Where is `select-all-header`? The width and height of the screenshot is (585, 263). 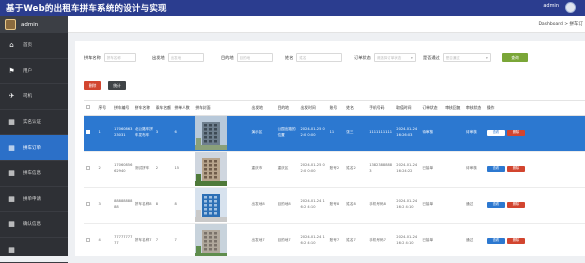 select-all-header is located at coordinates (90, 108).